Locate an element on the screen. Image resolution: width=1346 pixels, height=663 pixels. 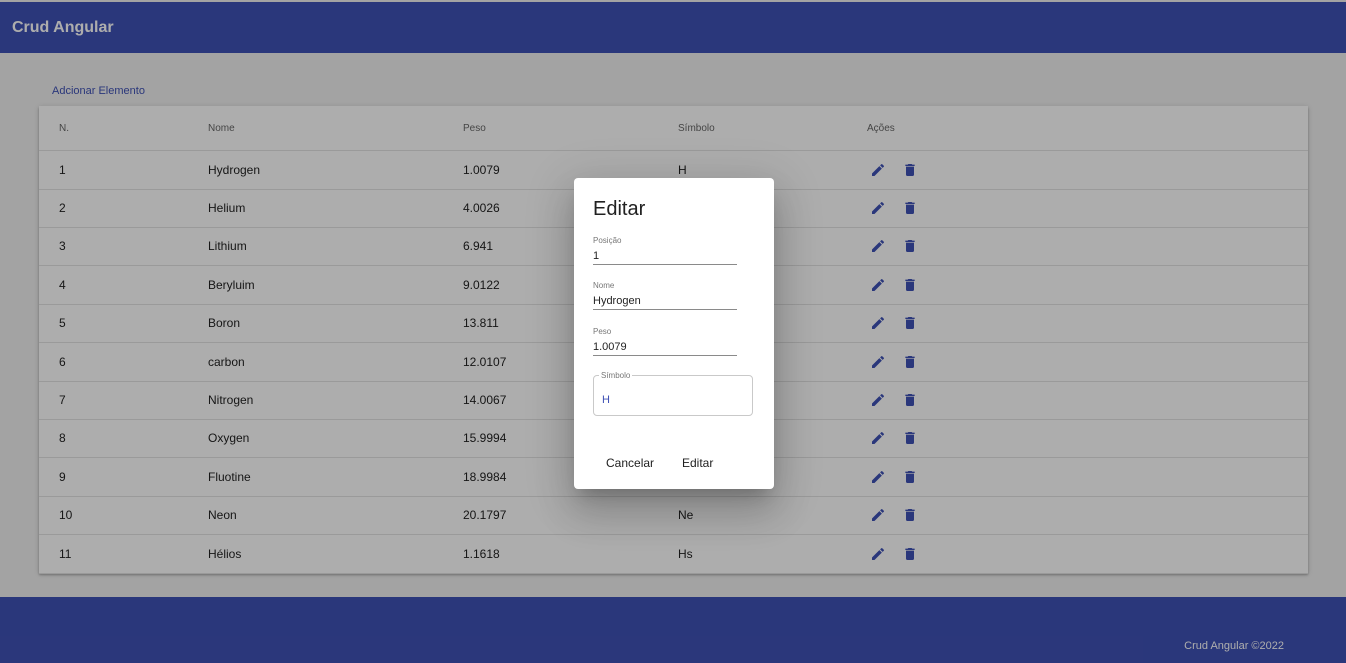
peso-label: Peso is located at coordinates (602, 331).